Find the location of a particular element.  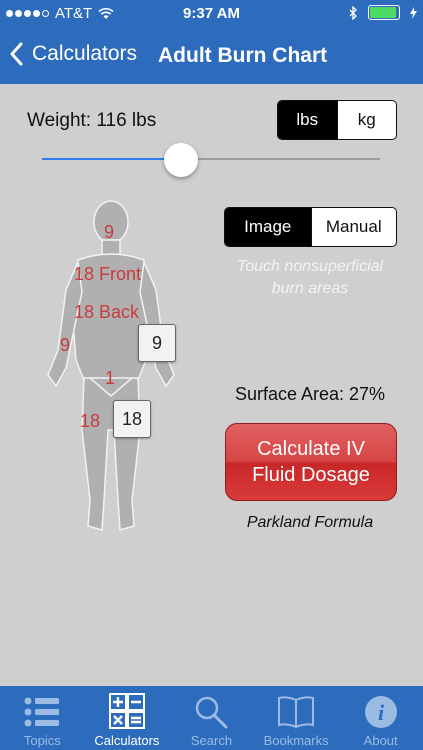

calculate-button-line-2: Fluid Dosage is located at coordinates (311, 475).